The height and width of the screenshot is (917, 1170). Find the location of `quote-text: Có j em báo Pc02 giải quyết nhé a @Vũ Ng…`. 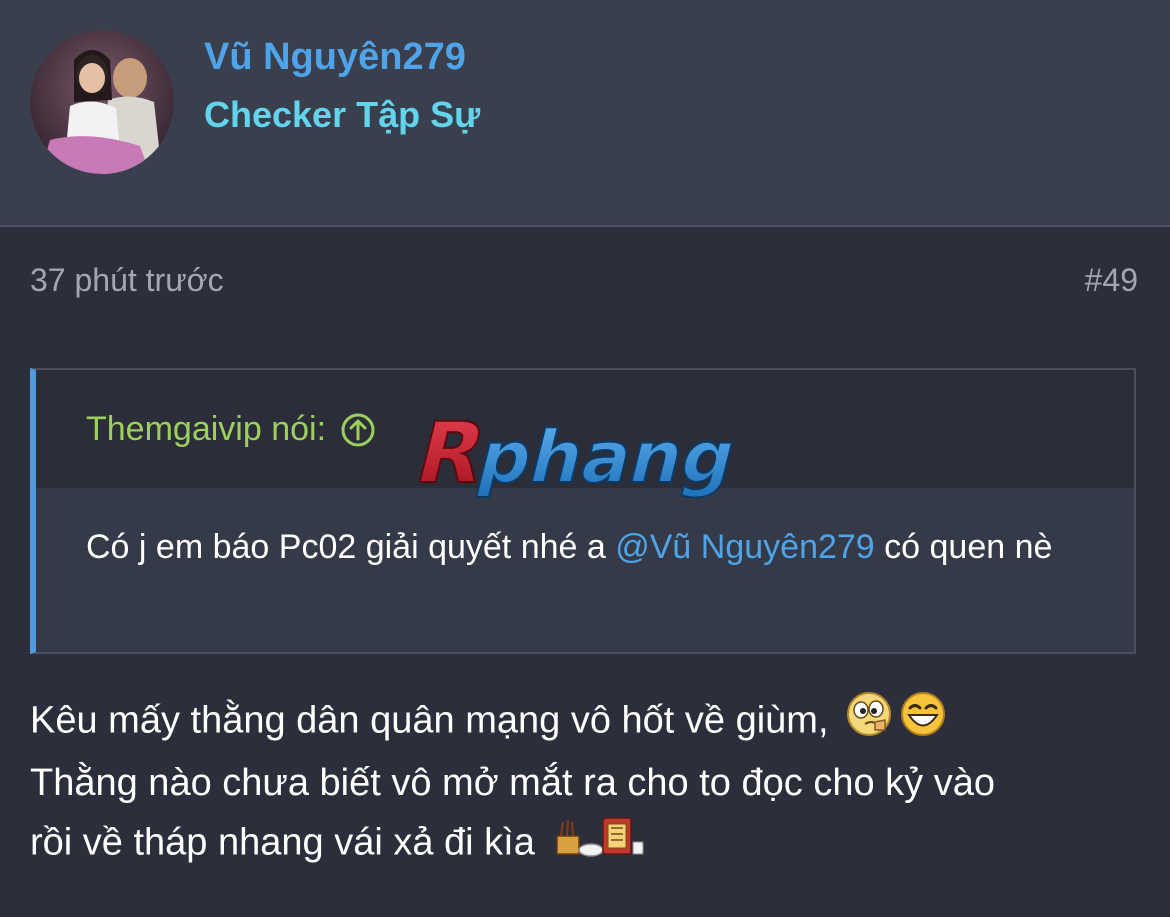

quote-text: Có j em báo Pc02 giải quyết nhé a @Vũ Ng… is located at coordinates (576, 547).